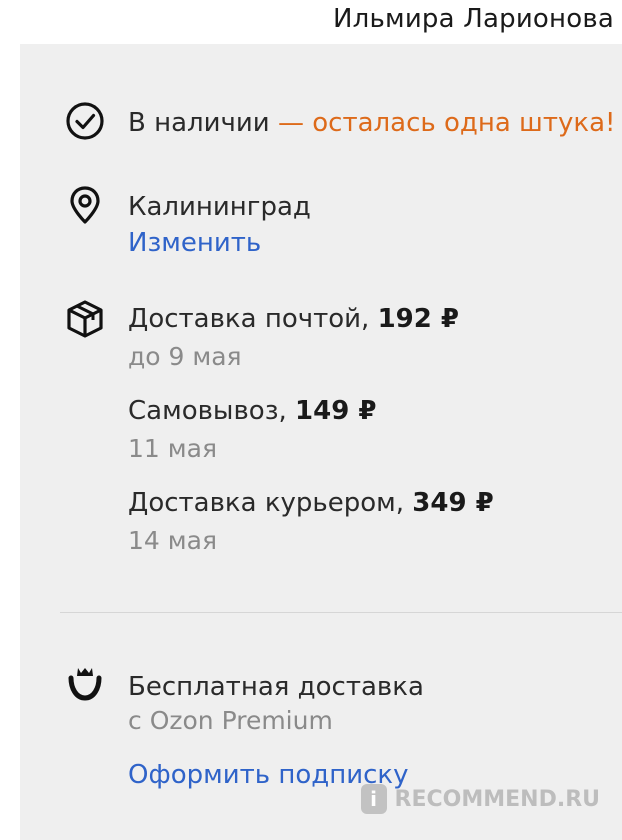 This screenshot has width=622, height=840. What do you see at coordinates (219, 207) in the screenshot?
I see `city-label: Калининград` at bounding box center [219, 207].